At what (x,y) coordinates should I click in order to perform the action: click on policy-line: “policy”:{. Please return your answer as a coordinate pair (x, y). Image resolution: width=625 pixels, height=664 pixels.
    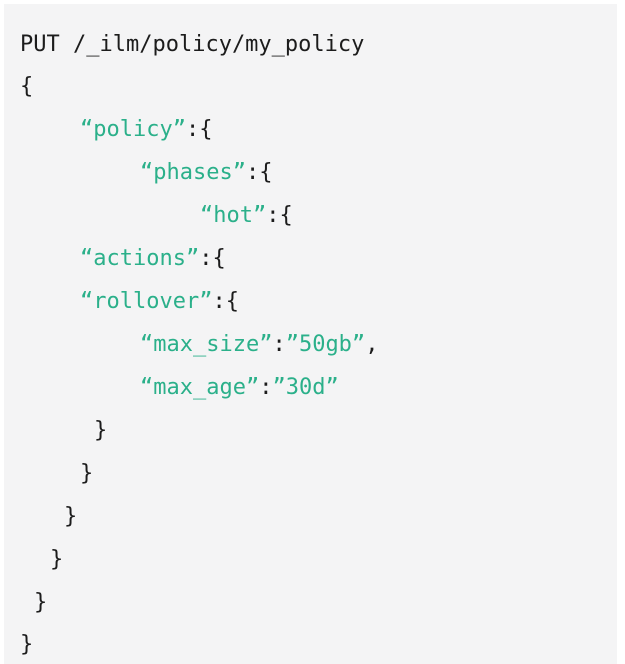
    Looking at the image, I should click on (146, 129).